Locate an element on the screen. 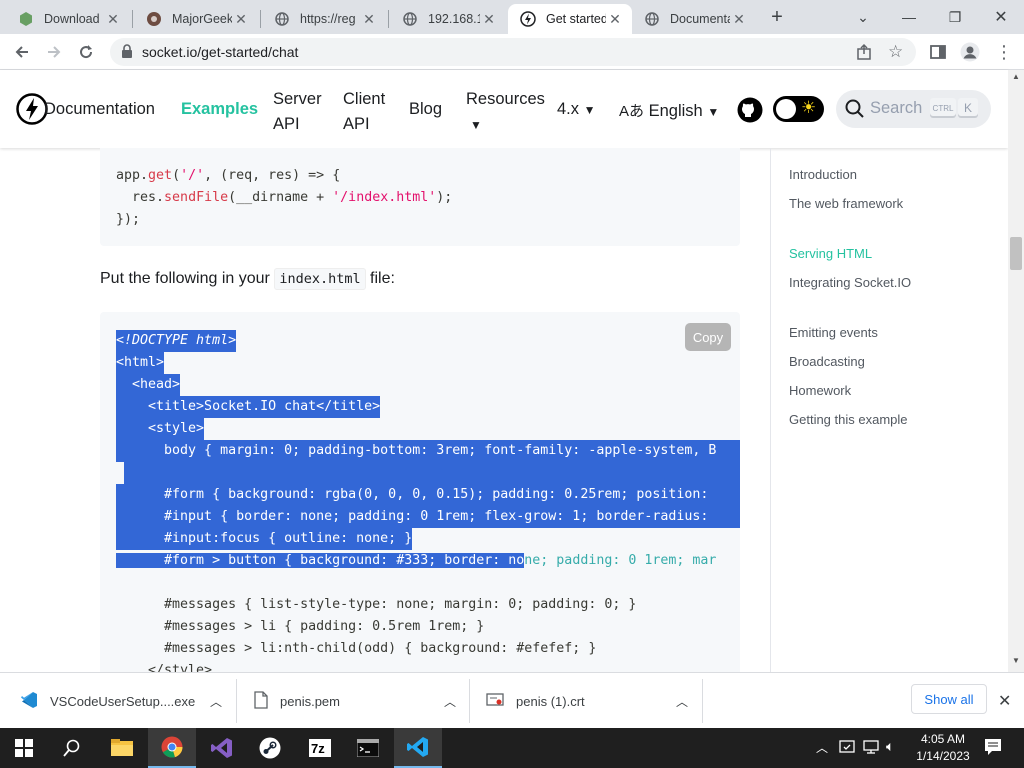  code-line: <html> is located at coordinates (140, 363).